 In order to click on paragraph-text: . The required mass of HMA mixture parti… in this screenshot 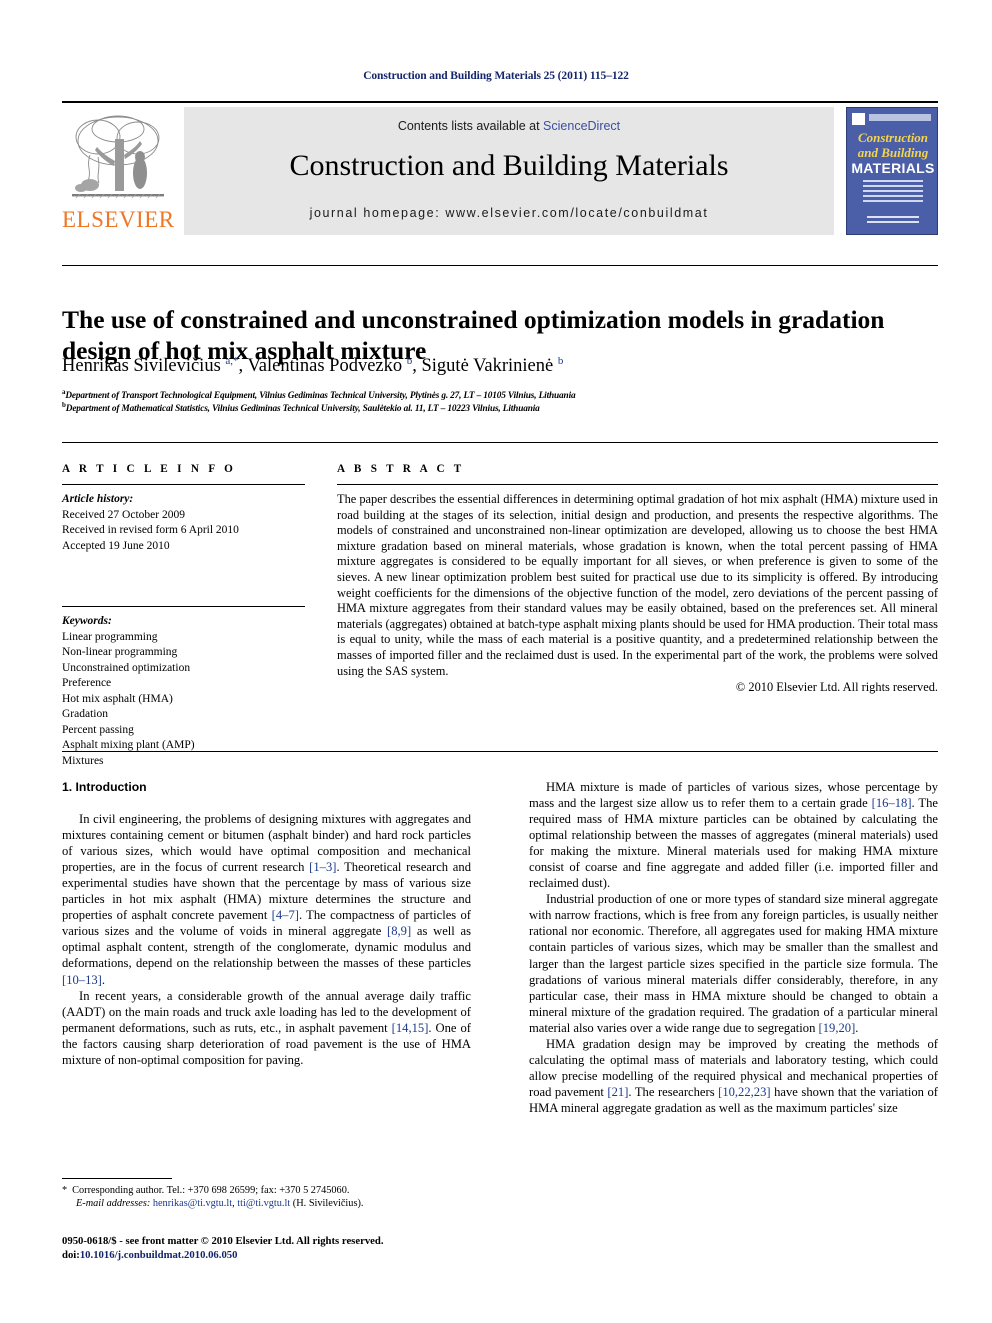, I will do `click(733, 843)`.